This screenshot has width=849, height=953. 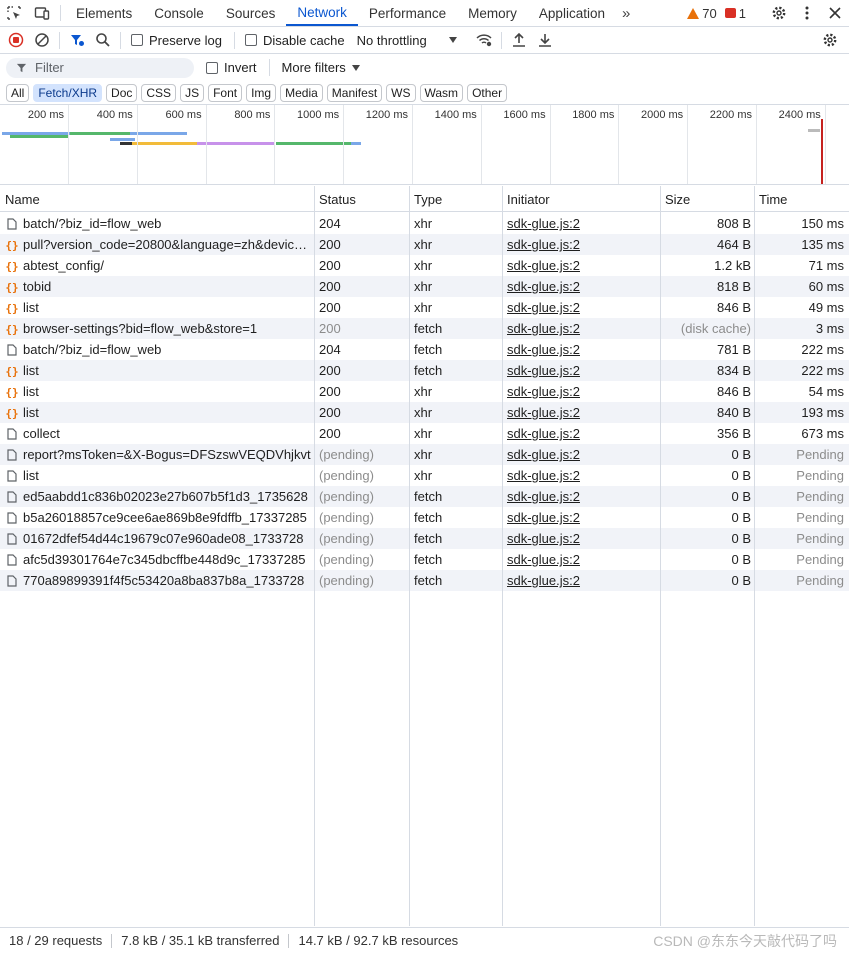 What do you see at coordinates (42, 40) in the screenshot?
I see `clear-icon` at bounding box center [42, 40].